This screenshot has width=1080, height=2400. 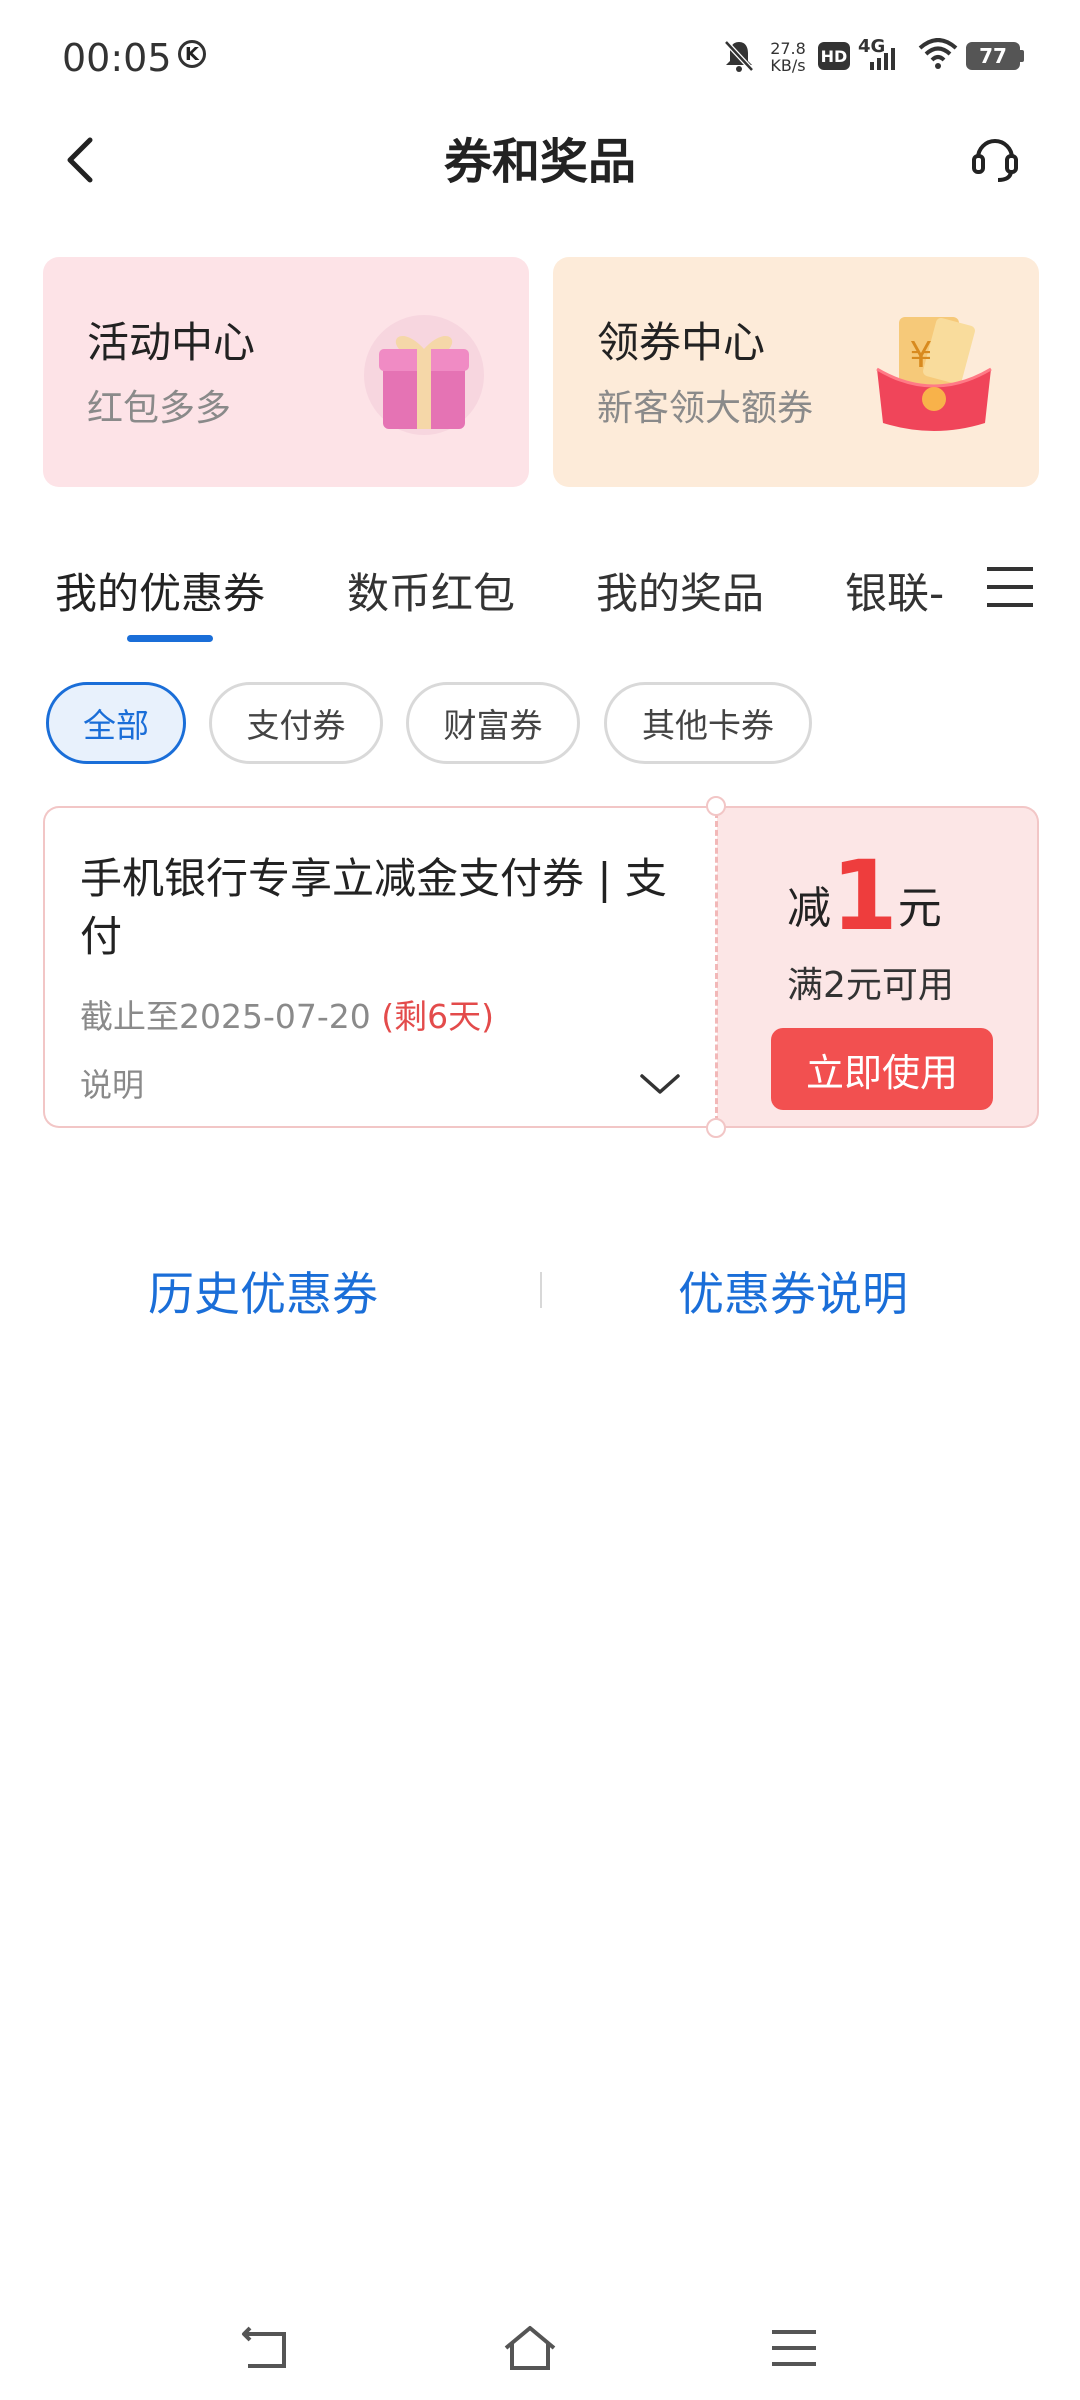 What do you see at coordinates (716, 806) in the screenshot?
I see `coupon-notch-top` at bounding box center [716, 806].